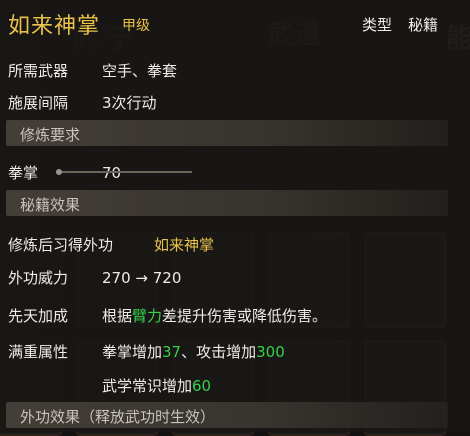  What do you see at coordinates (377, 25) in the screenshot?
I see `type-label: 类型` at bounding box center [377, 25].